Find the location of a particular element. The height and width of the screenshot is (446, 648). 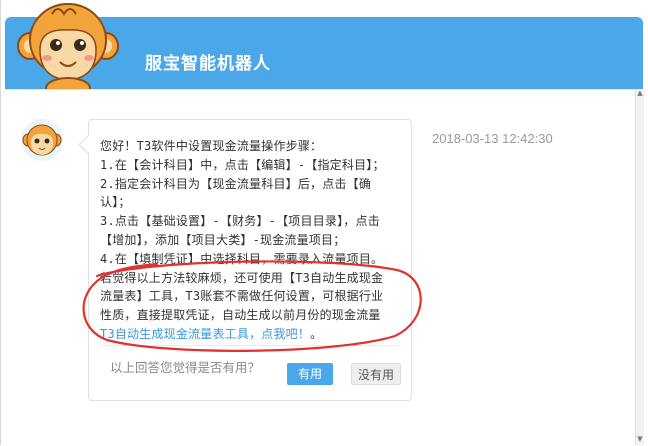

helpful-no-button: 没有用 is located at coordinates (376, 374).